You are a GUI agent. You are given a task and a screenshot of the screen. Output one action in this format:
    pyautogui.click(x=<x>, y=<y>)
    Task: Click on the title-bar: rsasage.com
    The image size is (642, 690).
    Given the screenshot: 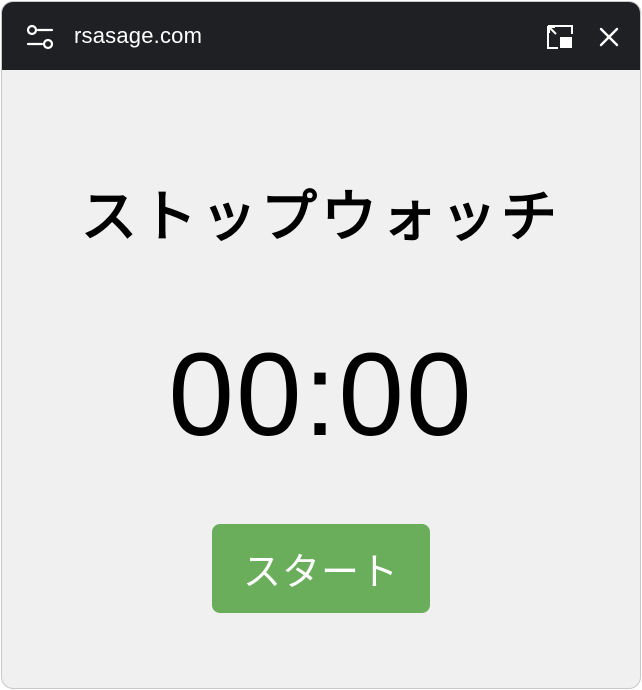 What is the action you would take?
    pyautogui.click(x=321, y=36)
    